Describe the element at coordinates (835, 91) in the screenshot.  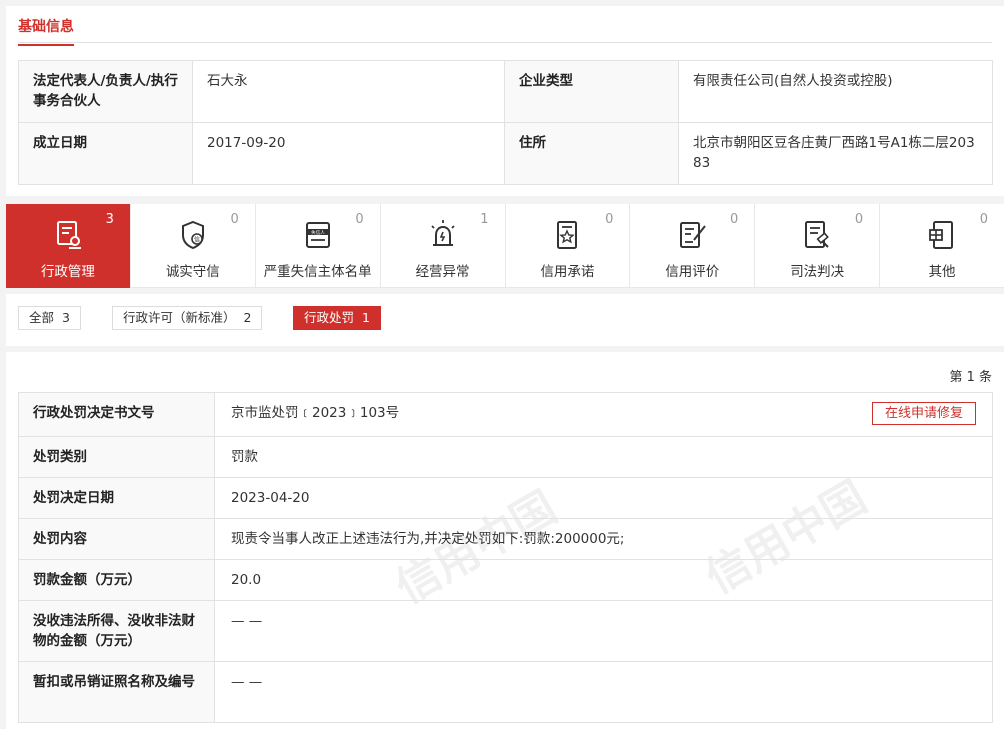
I see `company-type-value: 有限责任公司(自然人投资或控股)` at that location.